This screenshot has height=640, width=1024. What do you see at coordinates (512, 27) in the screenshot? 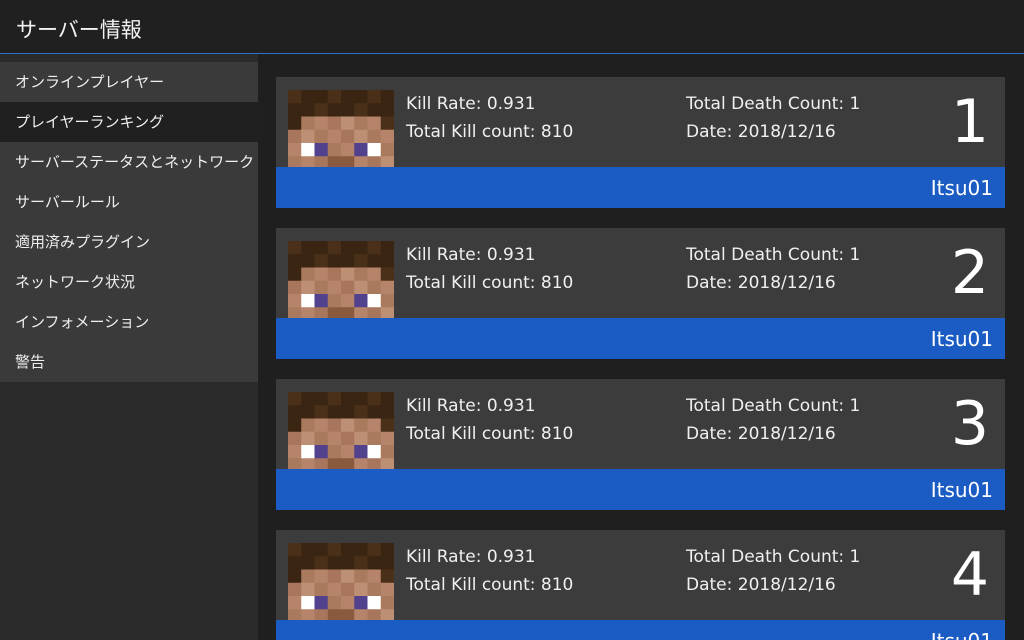
I see `title-bar: サーバー情報` at bounding box center [512, 27].